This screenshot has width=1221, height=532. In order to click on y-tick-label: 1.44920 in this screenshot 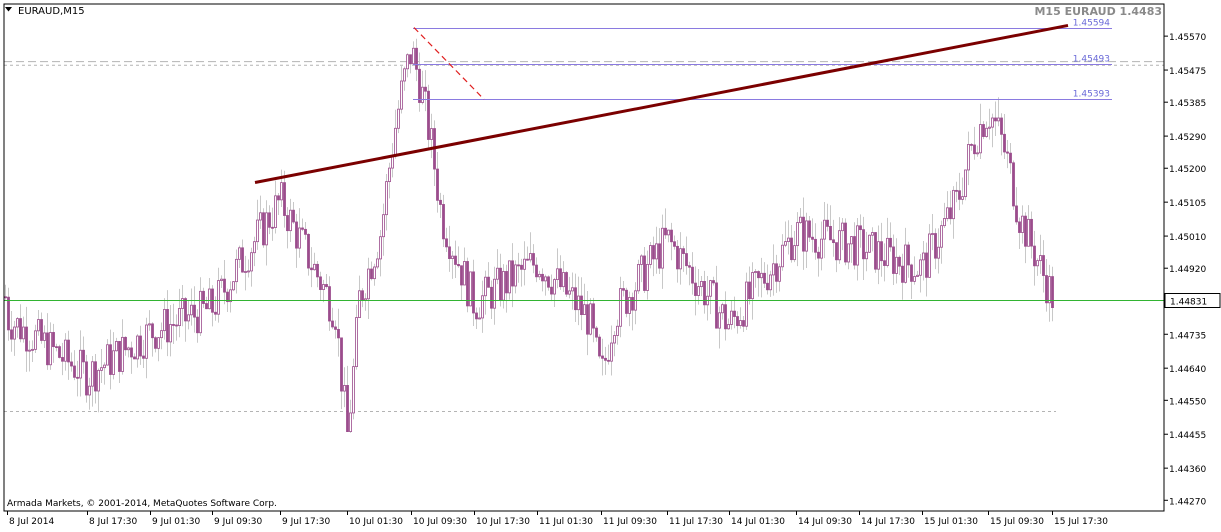, I will do `click(1187, 270)`.